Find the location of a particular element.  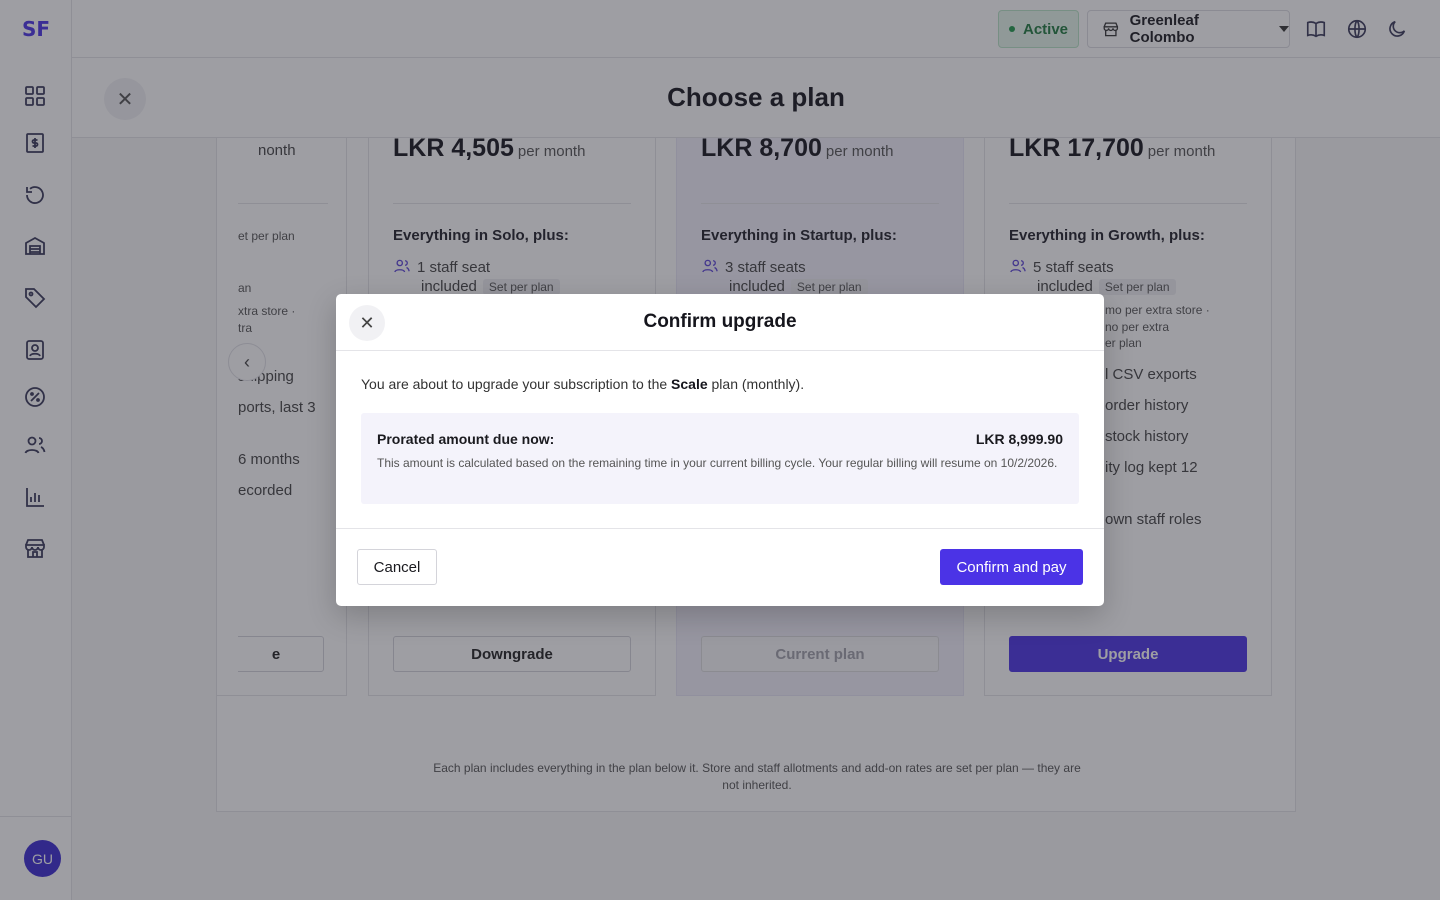

prorate-label: Prorated amount due now: is located at coordinates (466, 439).